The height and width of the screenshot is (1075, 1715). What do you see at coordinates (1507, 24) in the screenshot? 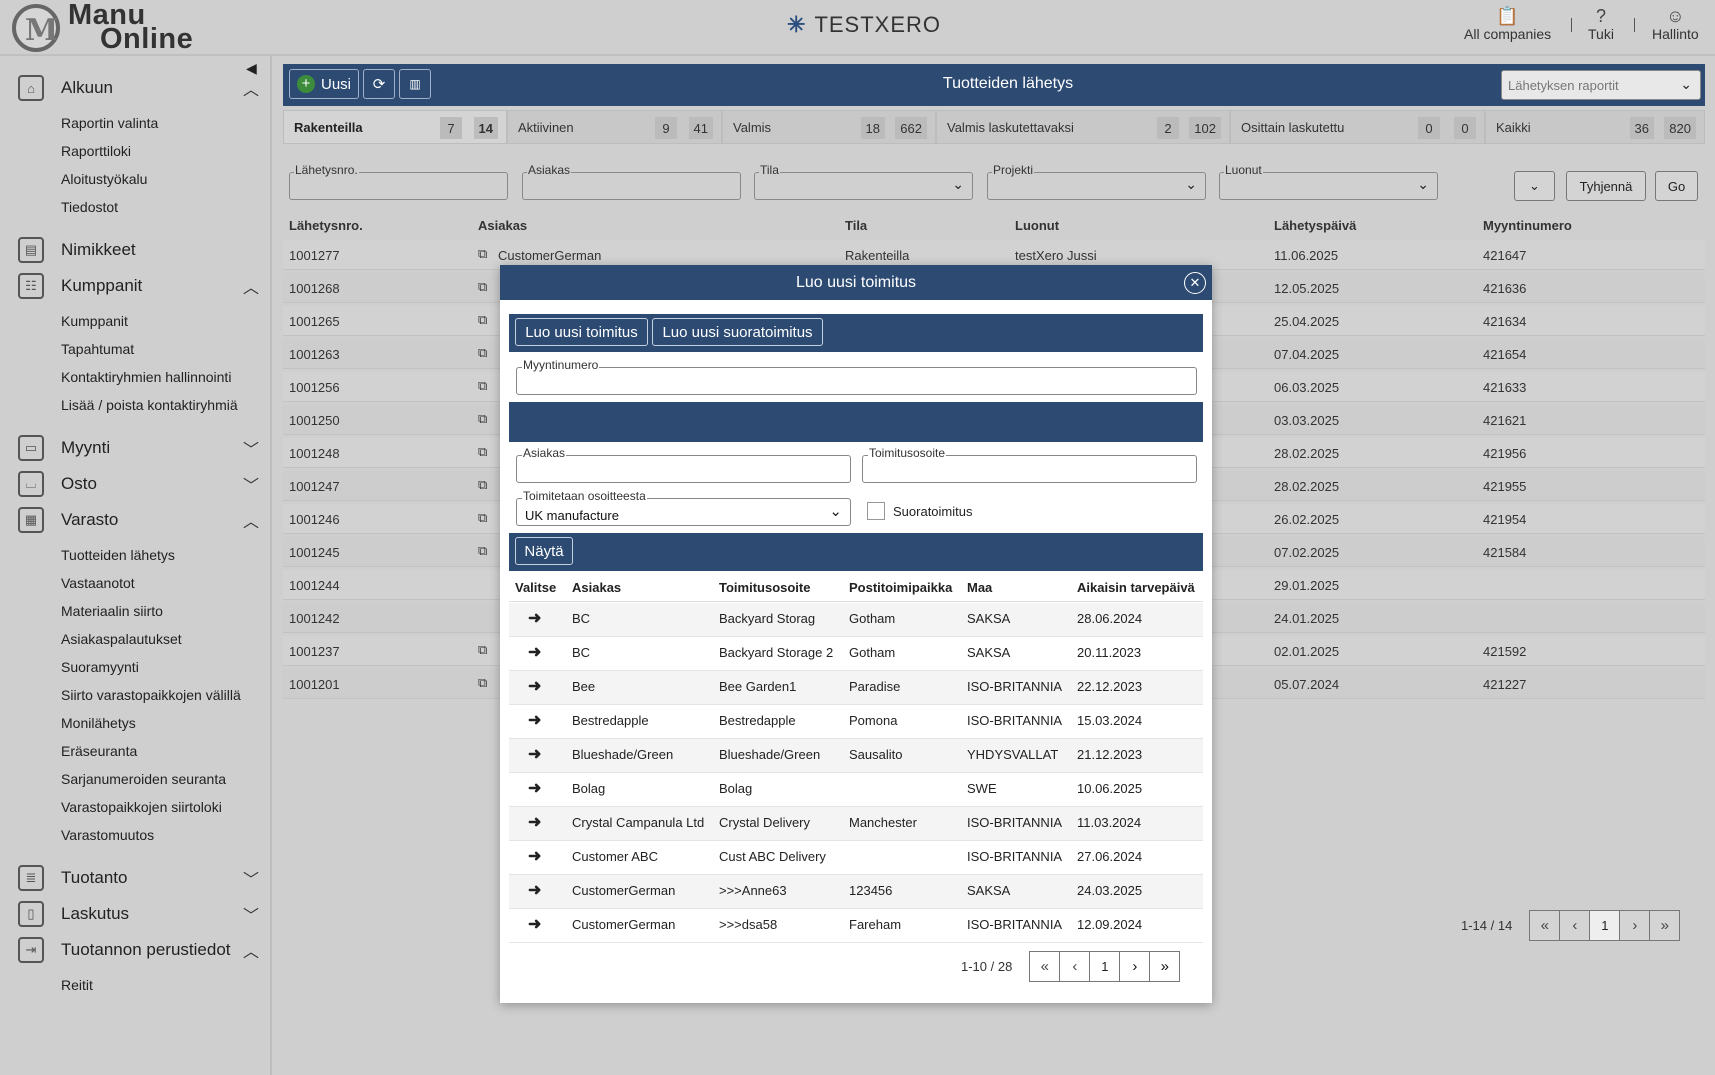
I see `all-companies-button: 📋 All companies` at bounding box center [1507, 24].